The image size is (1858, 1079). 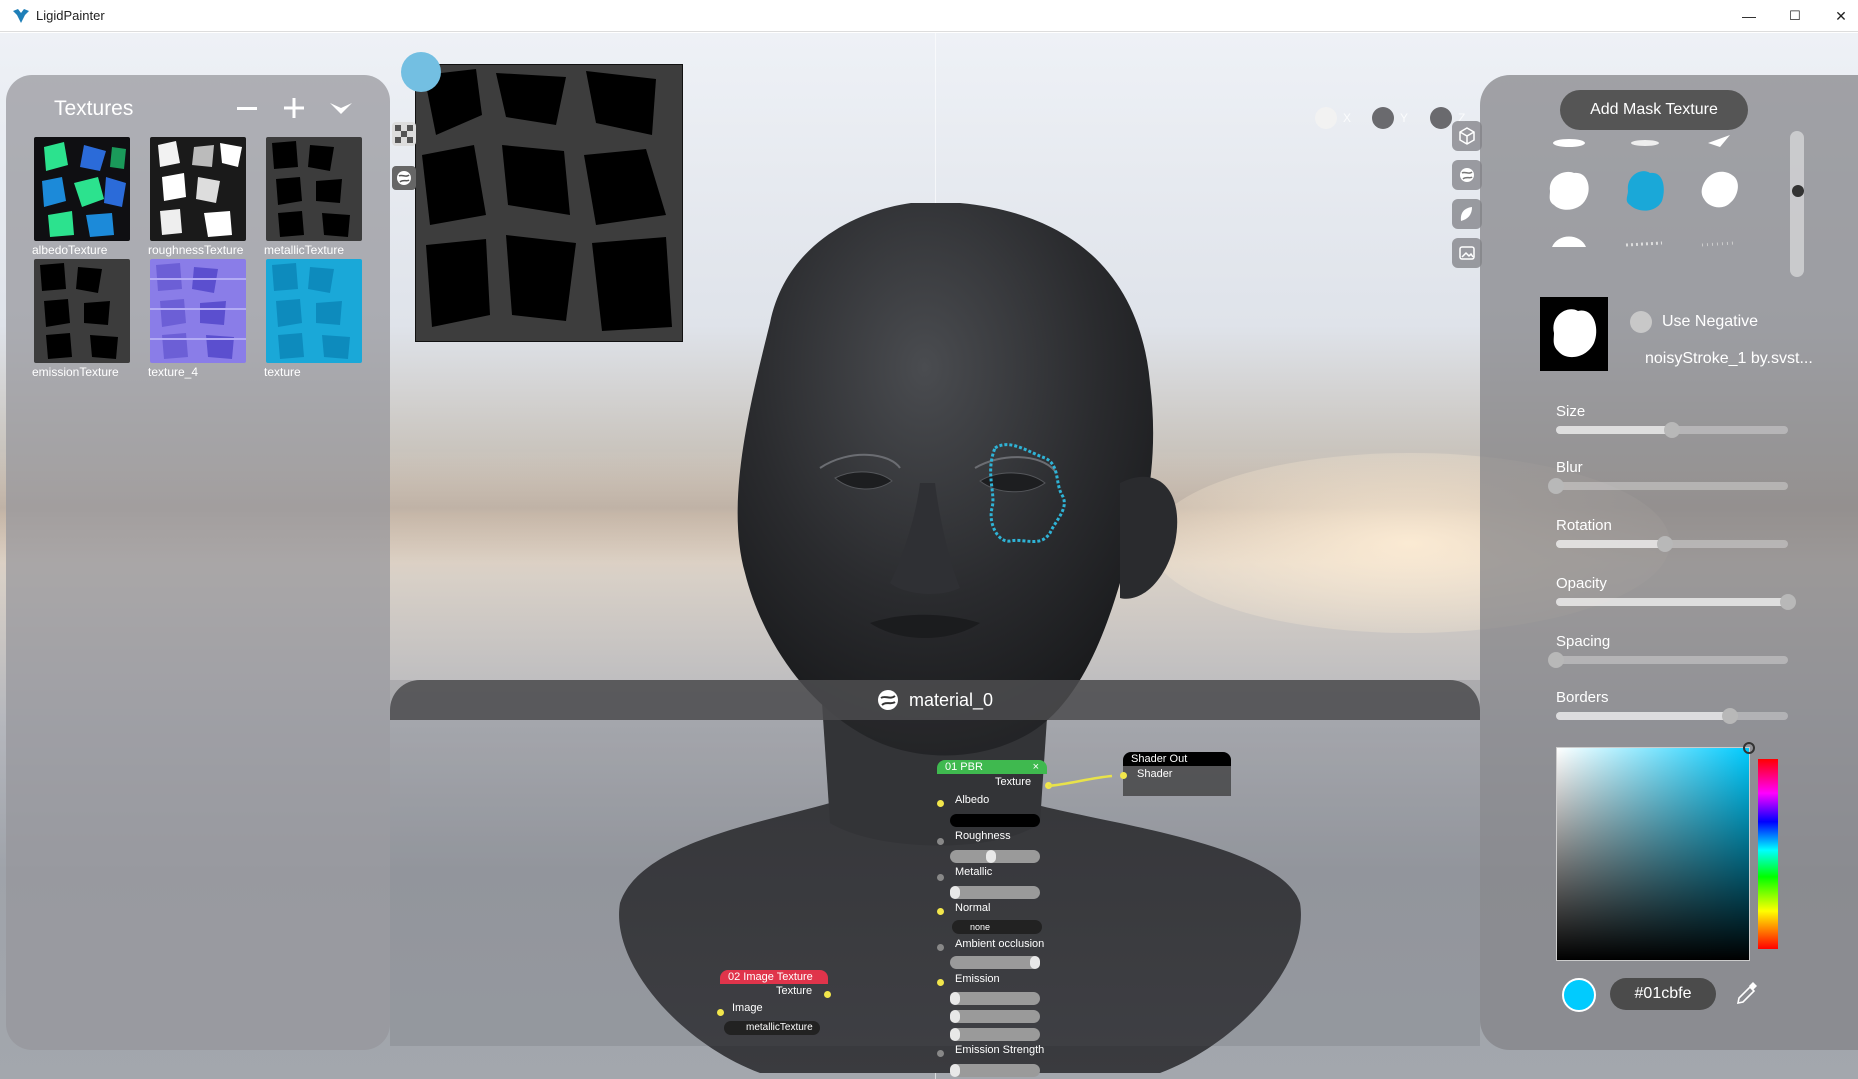 What do you see at coordinates (995, 892) in the screenshot?
I see `metallic-slider` at bounding box center [995, 892].